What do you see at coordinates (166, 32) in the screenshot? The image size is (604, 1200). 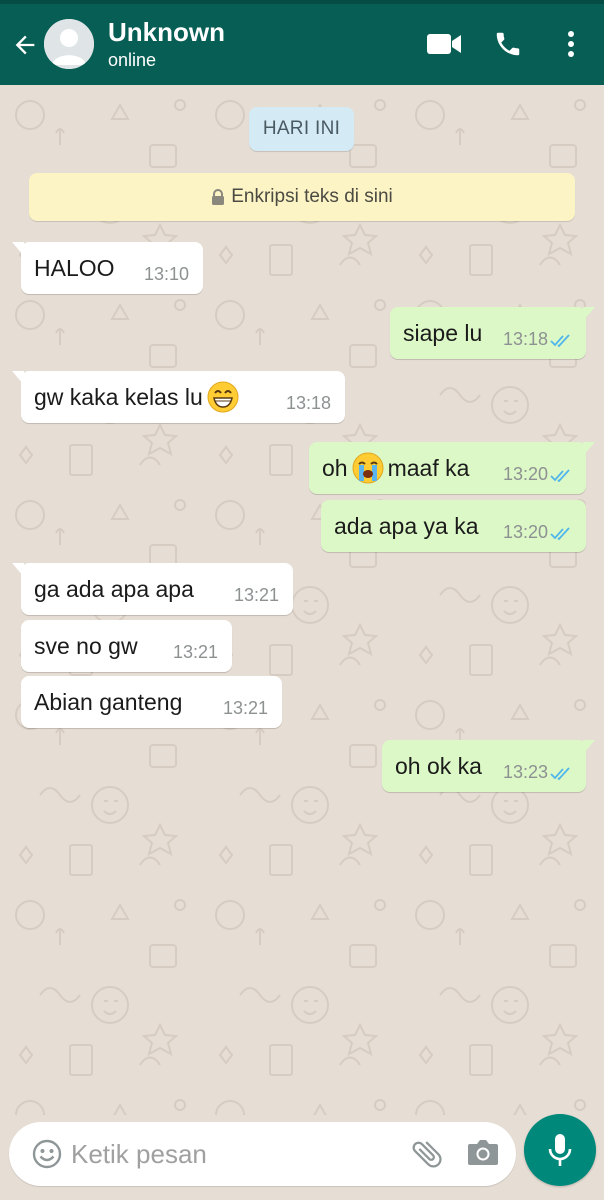 I see `contact-name: Unknown` at bounding box center [166, 32].